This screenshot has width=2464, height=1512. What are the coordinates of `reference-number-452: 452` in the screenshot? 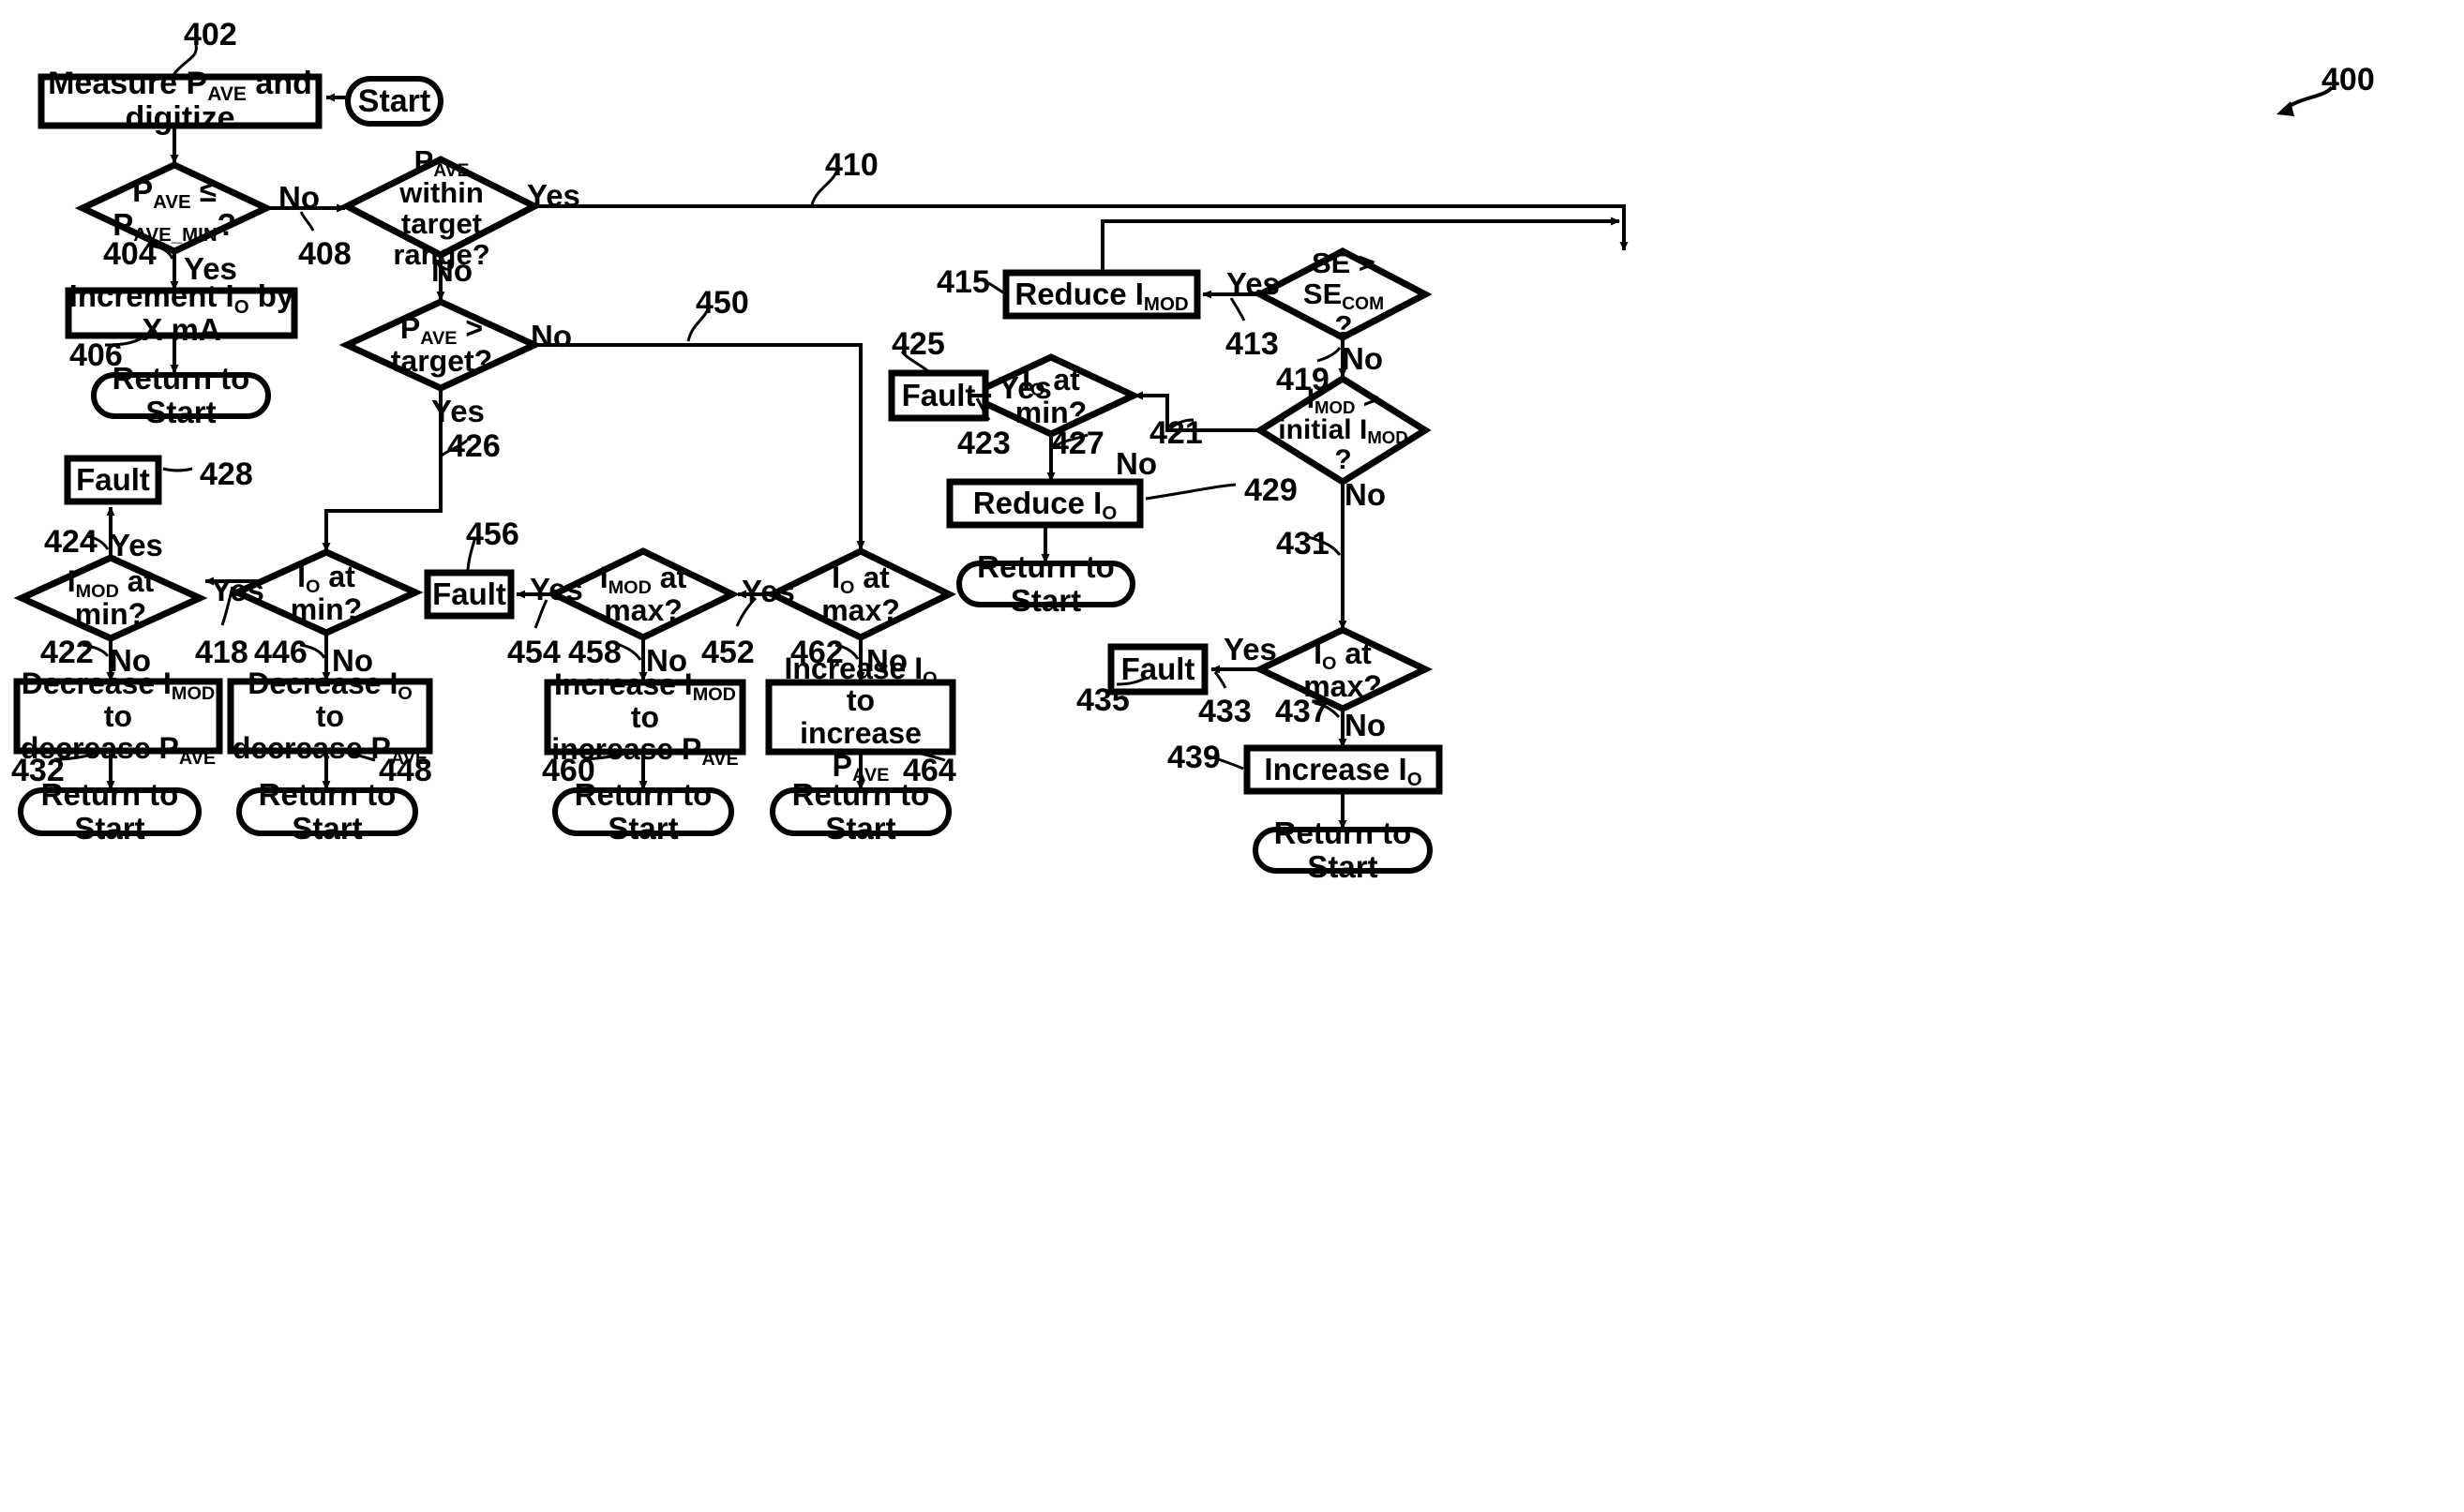 It's located at (728, 652).